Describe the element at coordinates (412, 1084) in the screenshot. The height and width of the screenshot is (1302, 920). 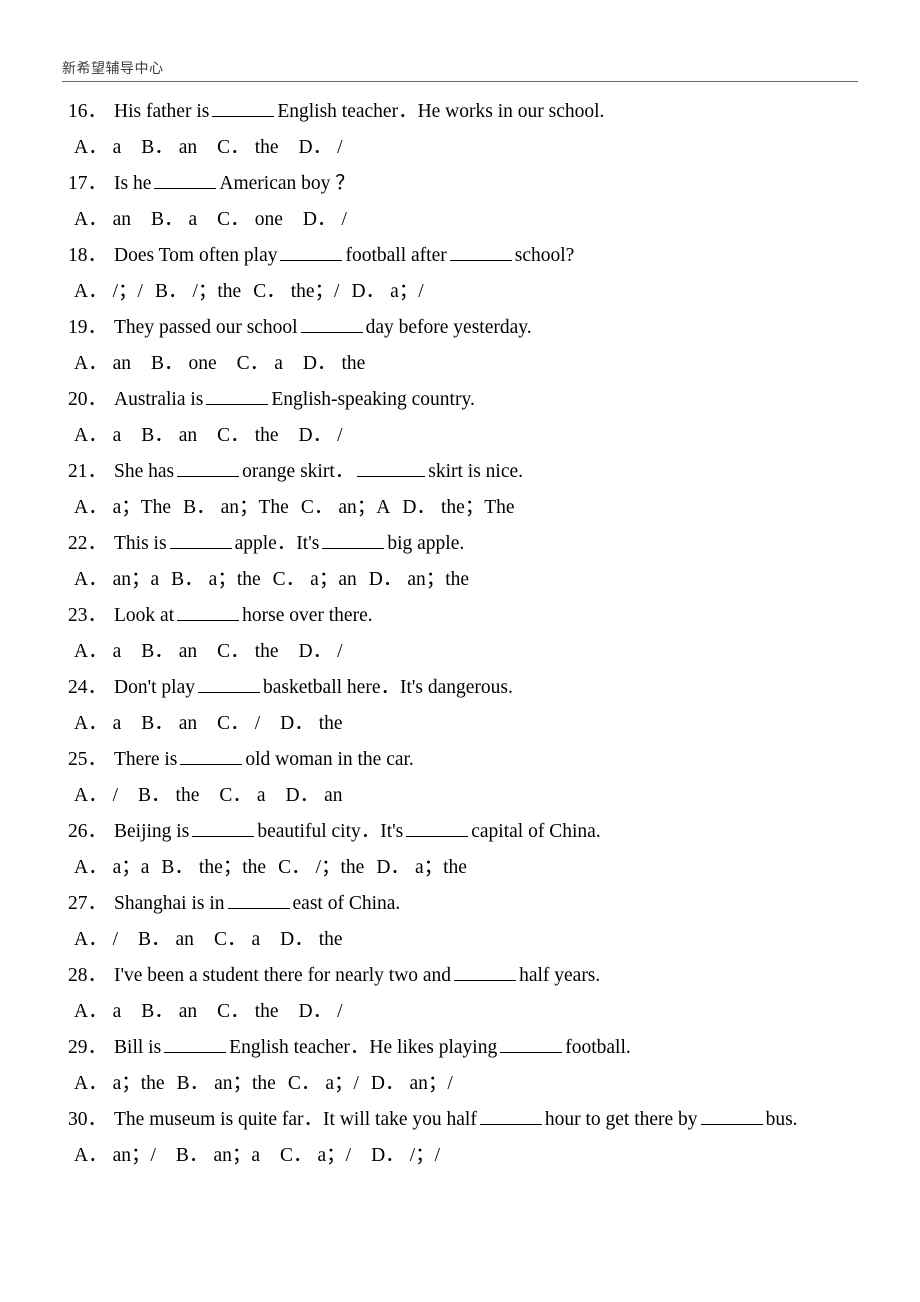
I see `option-d: D． an；/` at that location.